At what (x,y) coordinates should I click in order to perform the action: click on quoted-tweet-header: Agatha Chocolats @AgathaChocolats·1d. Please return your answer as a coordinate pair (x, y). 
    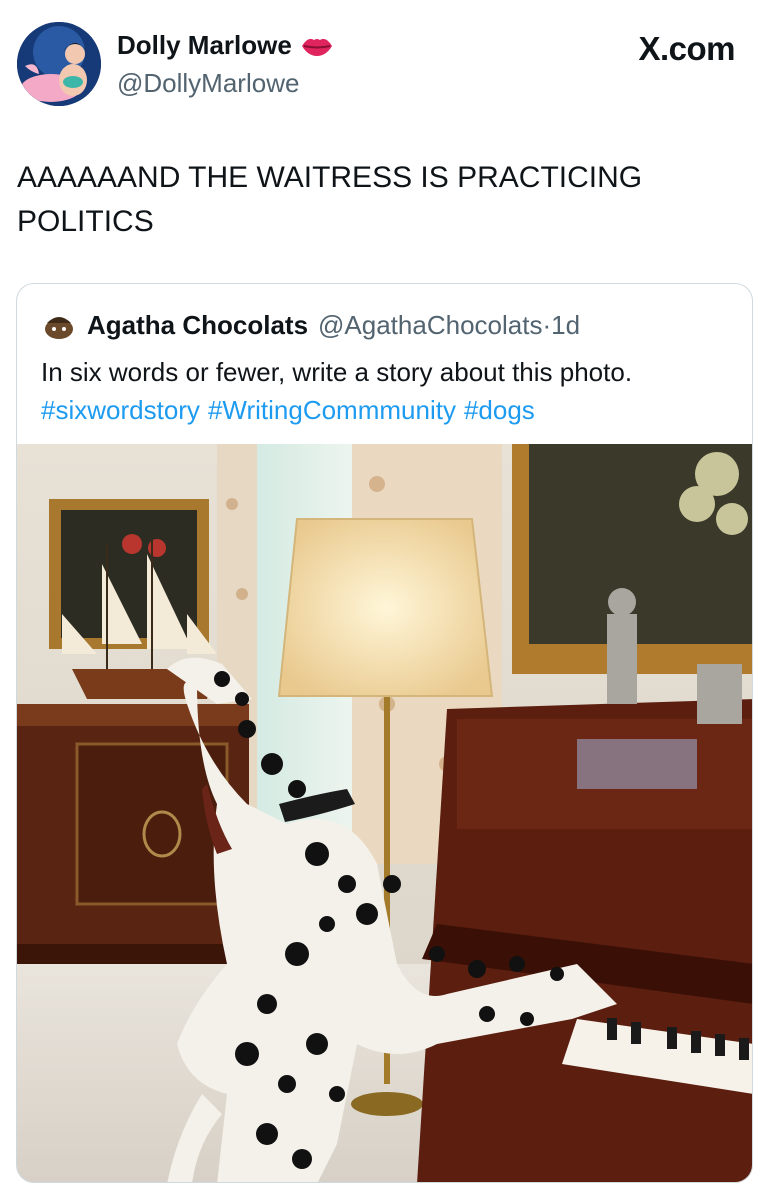
    Looking at the image, I should click on (310, 325).